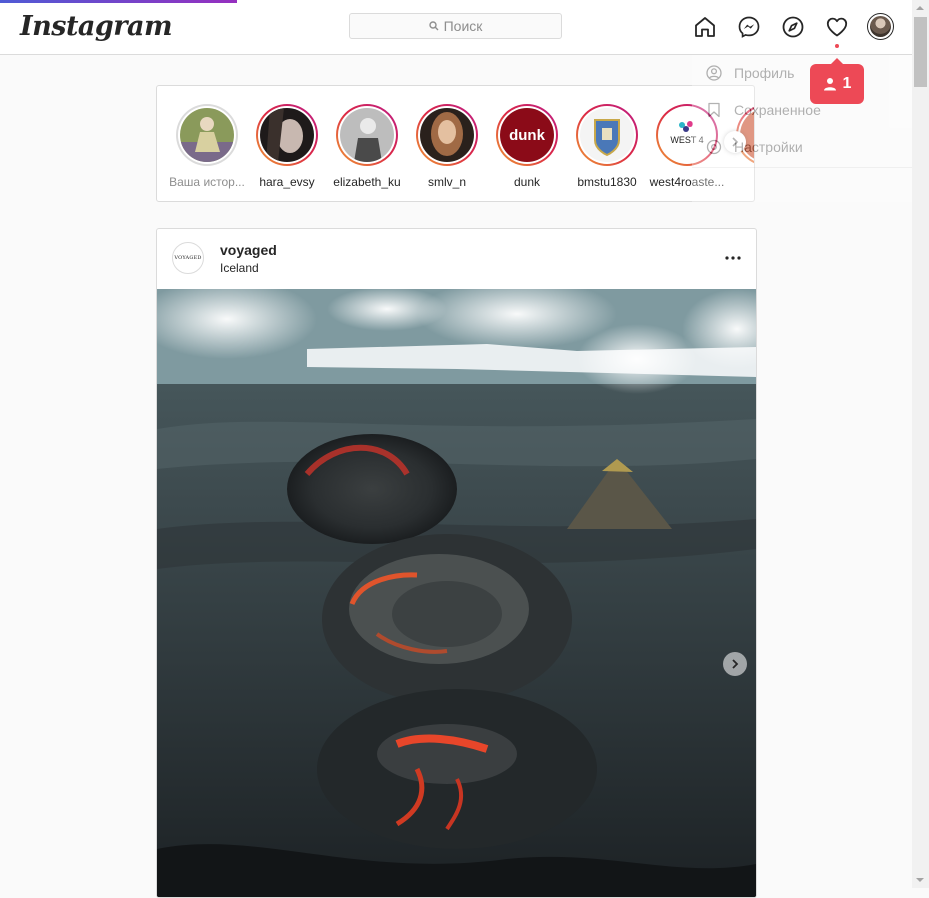 The height and width of the screenshot is (898, 929). Describe the element at coordinates (920, 8) in the screenshot. I see `scroll-up-arrow` at that location.